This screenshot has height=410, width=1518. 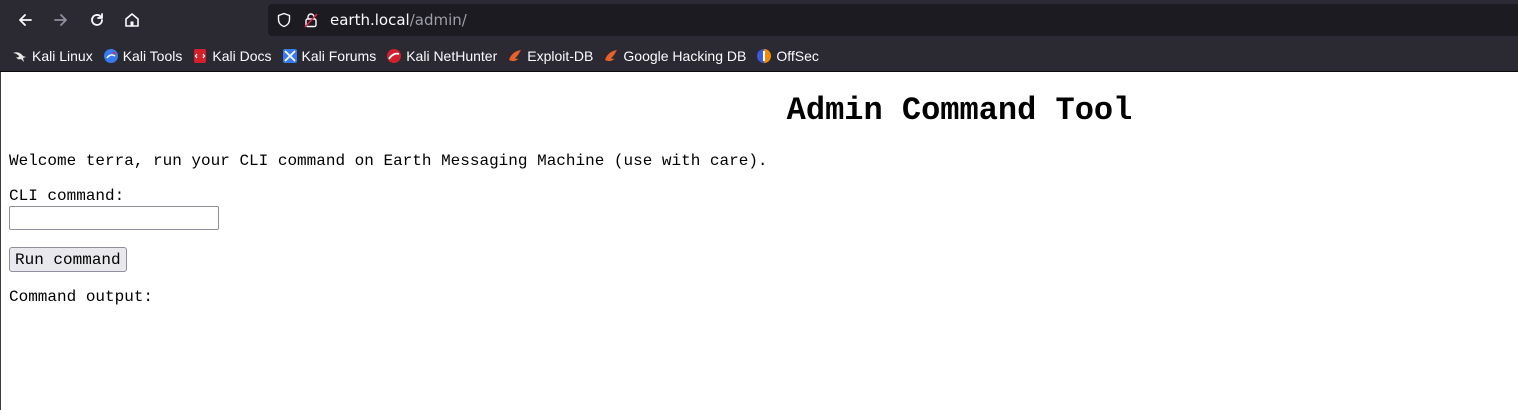 I want to click on cli-command-input, so click(x=114, y=218).